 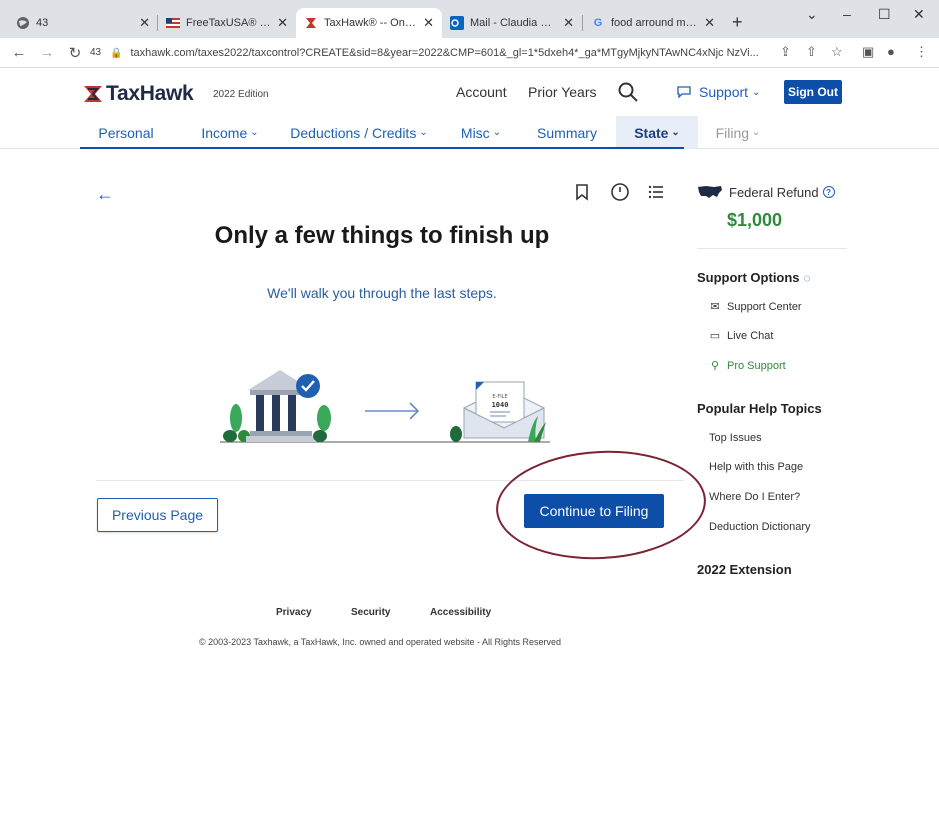 I want to click on help-topic-link: Deduction Dictionary, so click(x=760, y=527).